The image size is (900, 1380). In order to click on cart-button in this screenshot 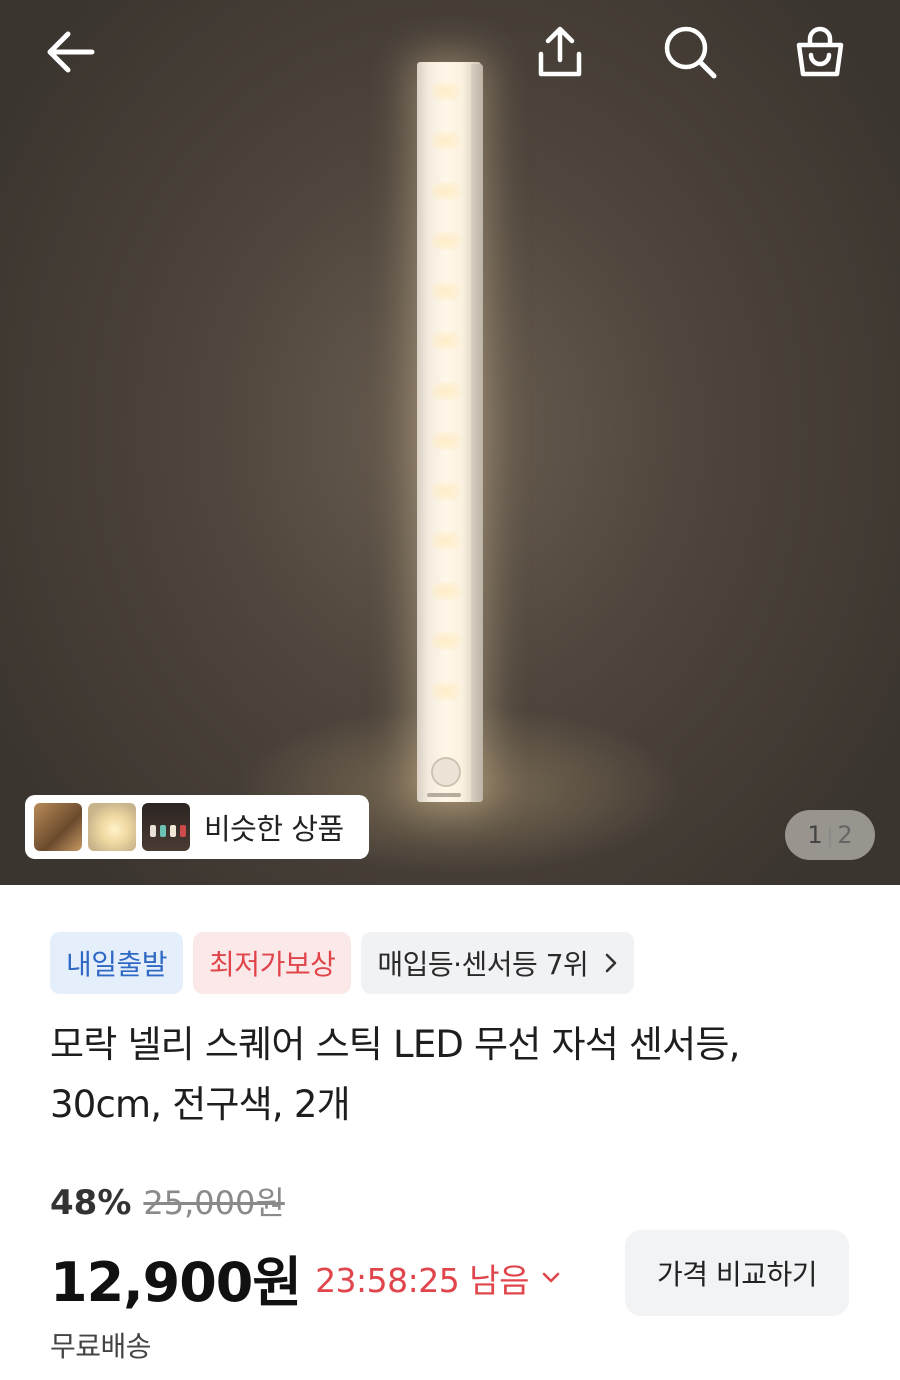, I will do `click(820, 52)`.